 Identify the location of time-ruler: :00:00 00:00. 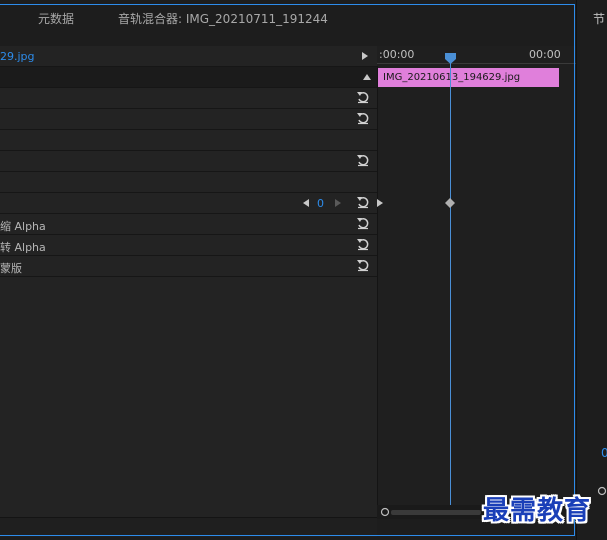
(476, 56).